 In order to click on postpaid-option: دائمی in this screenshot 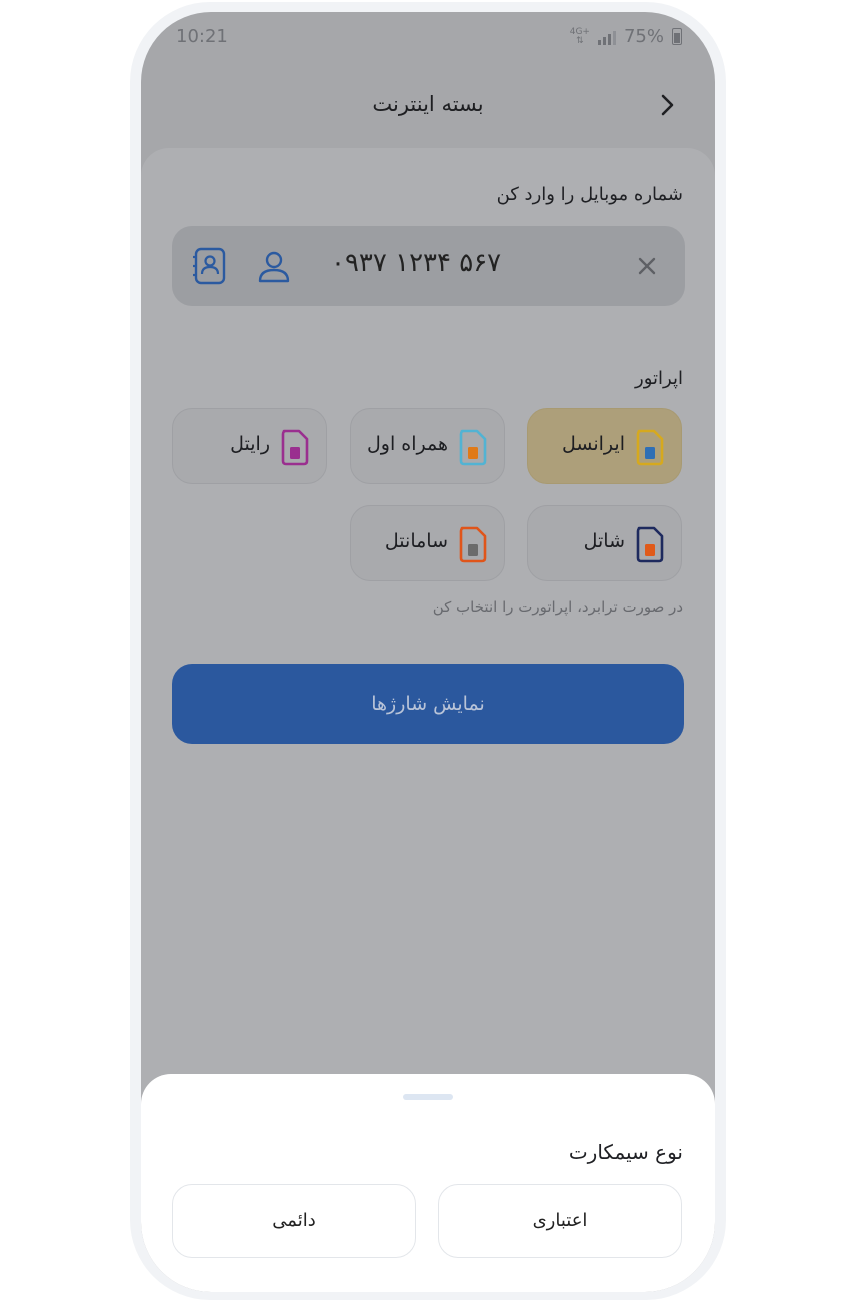, I will do `click(294, 1221)`.